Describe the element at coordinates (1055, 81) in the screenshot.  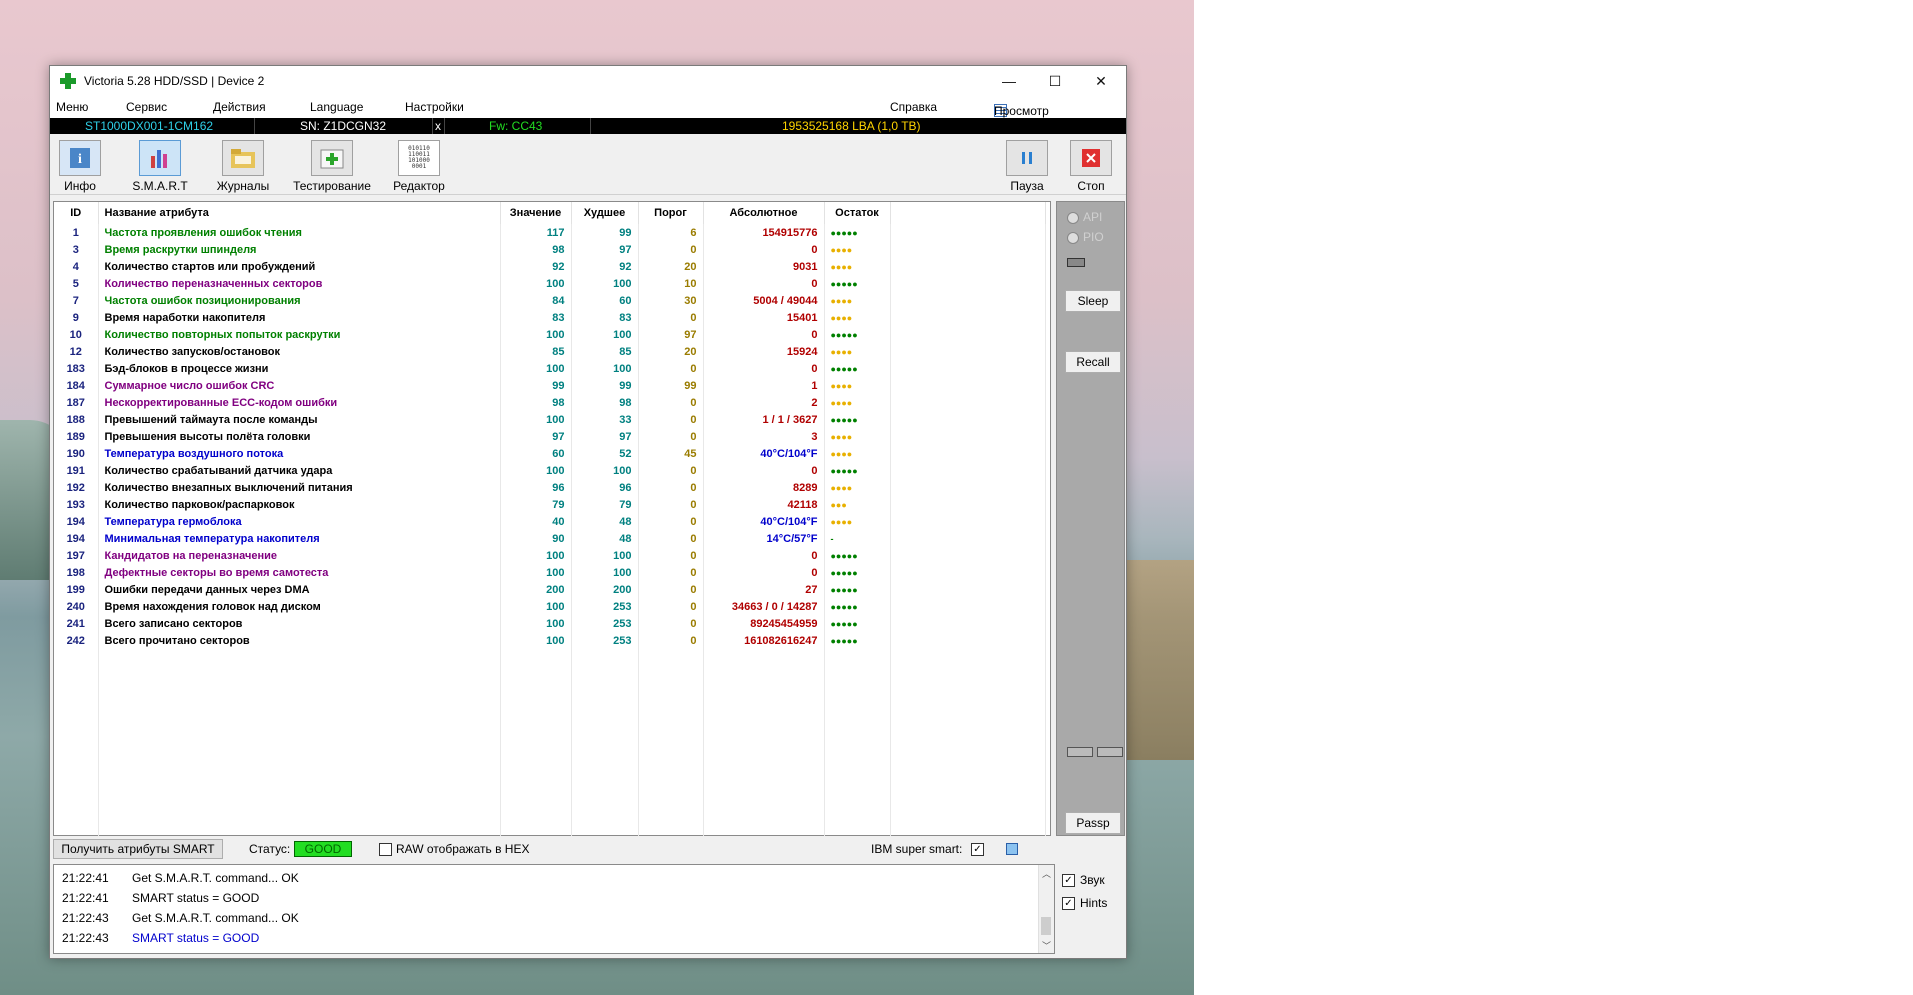
I see `maximize-button: ☐` at that location.